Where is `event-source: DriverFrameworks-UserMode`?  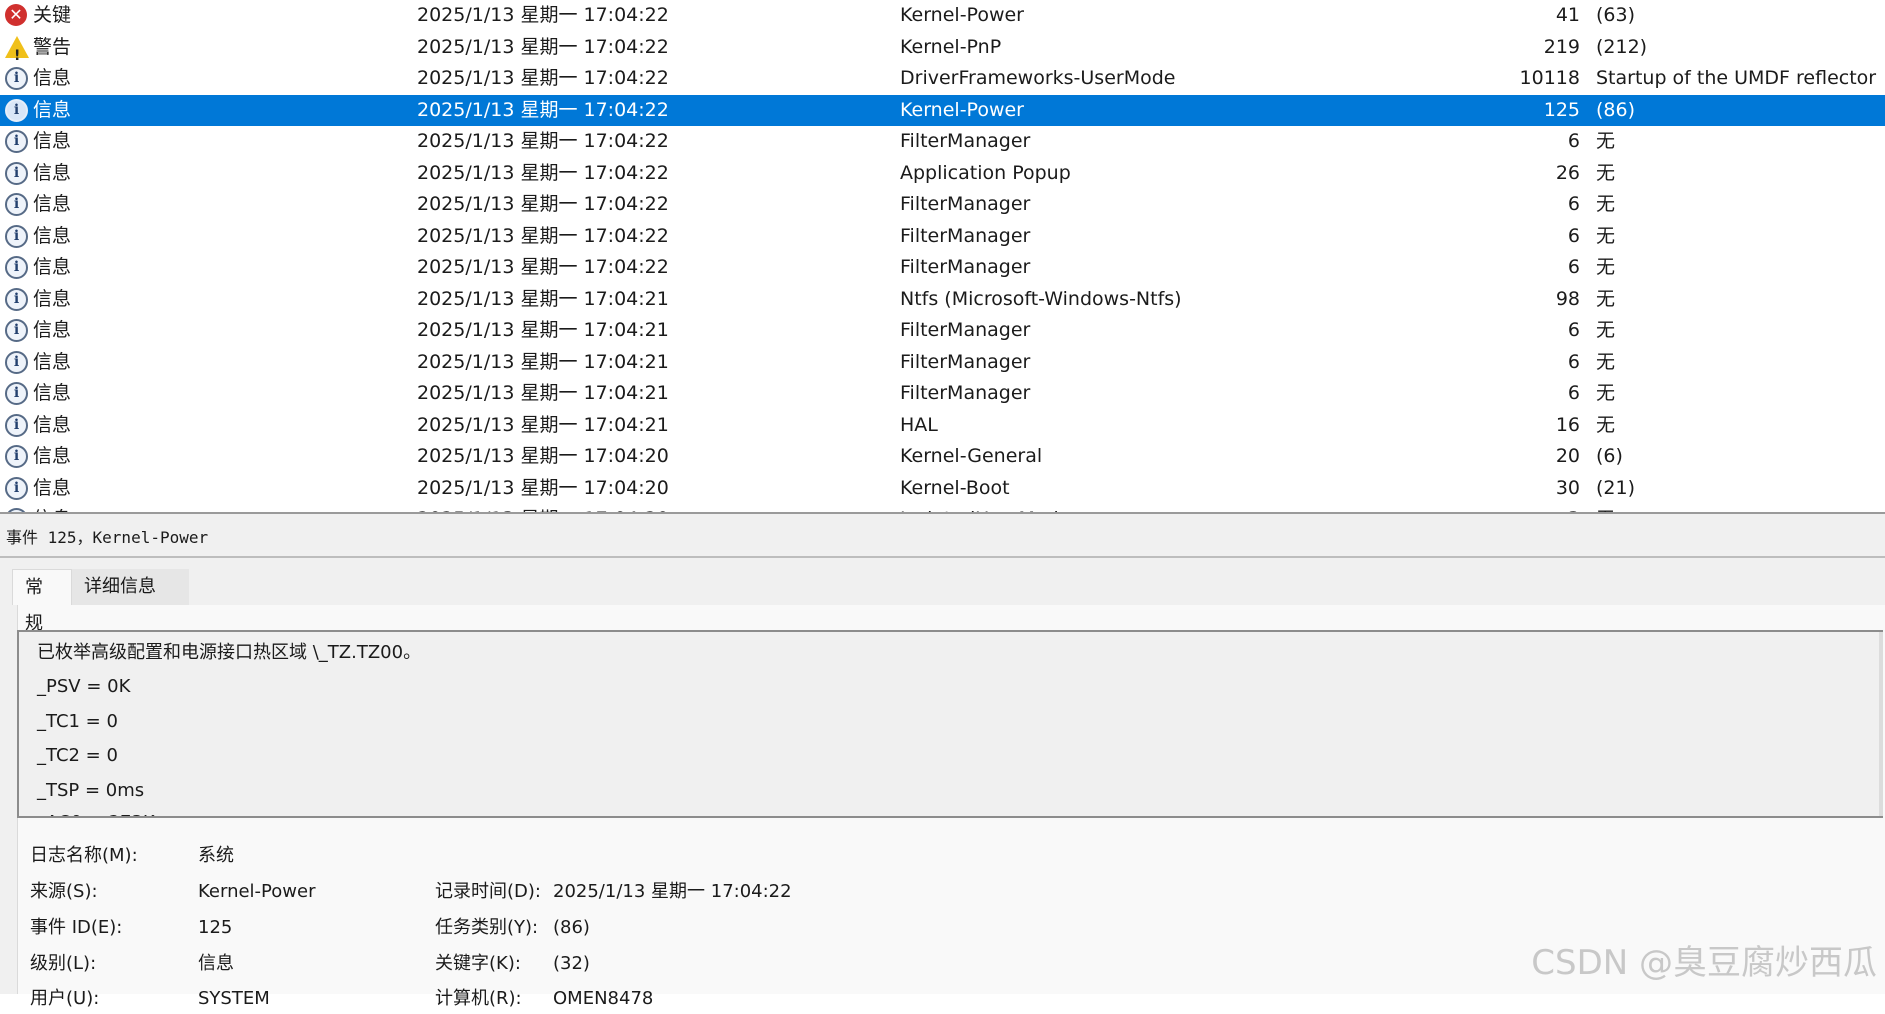 event-source: DriverFrameworks-UserMode is located at coordinates (1038, 78).